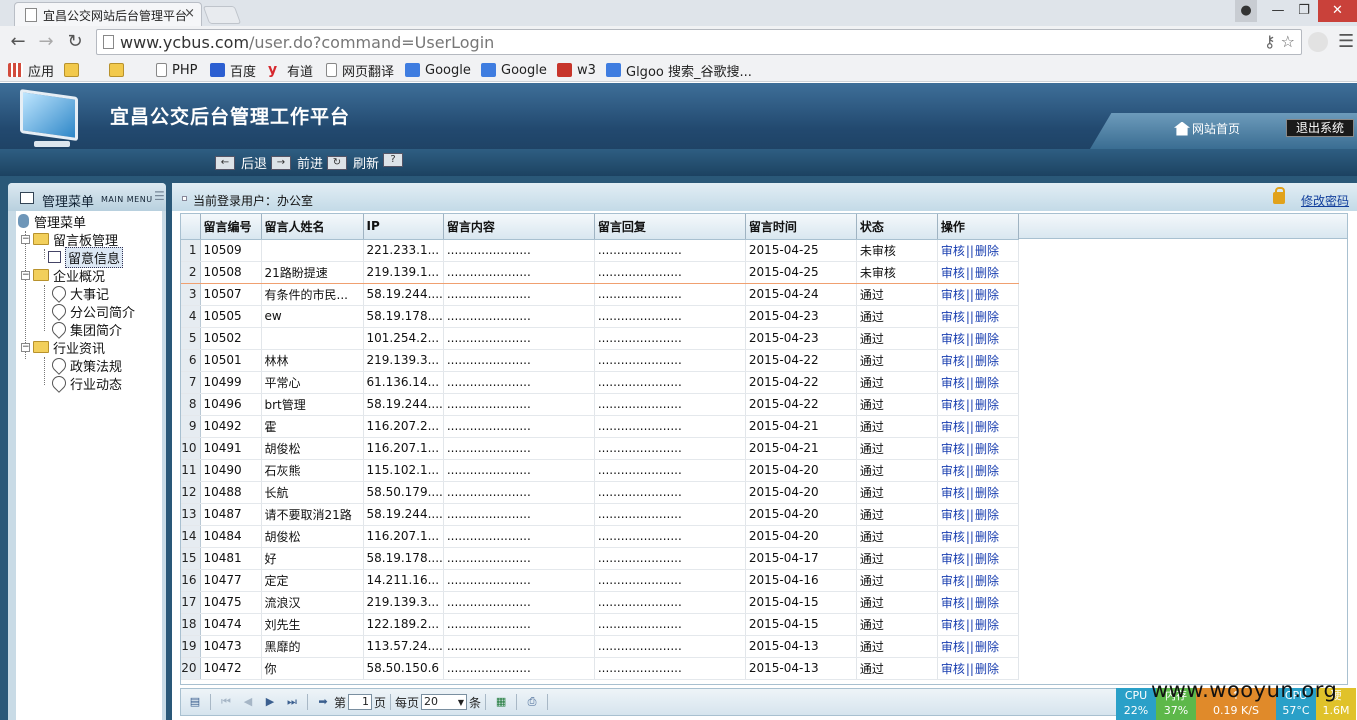 The height and width of the screenshot is (720, 1357). Describe the element at coordinates (297, 162) in the screenshot. I see `forward-button: → 前进` at that location.